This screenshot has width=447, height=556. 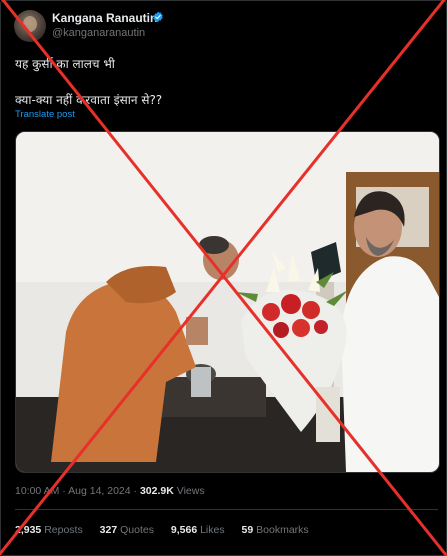 I want to click on avatar, so click(x=30, y=26).